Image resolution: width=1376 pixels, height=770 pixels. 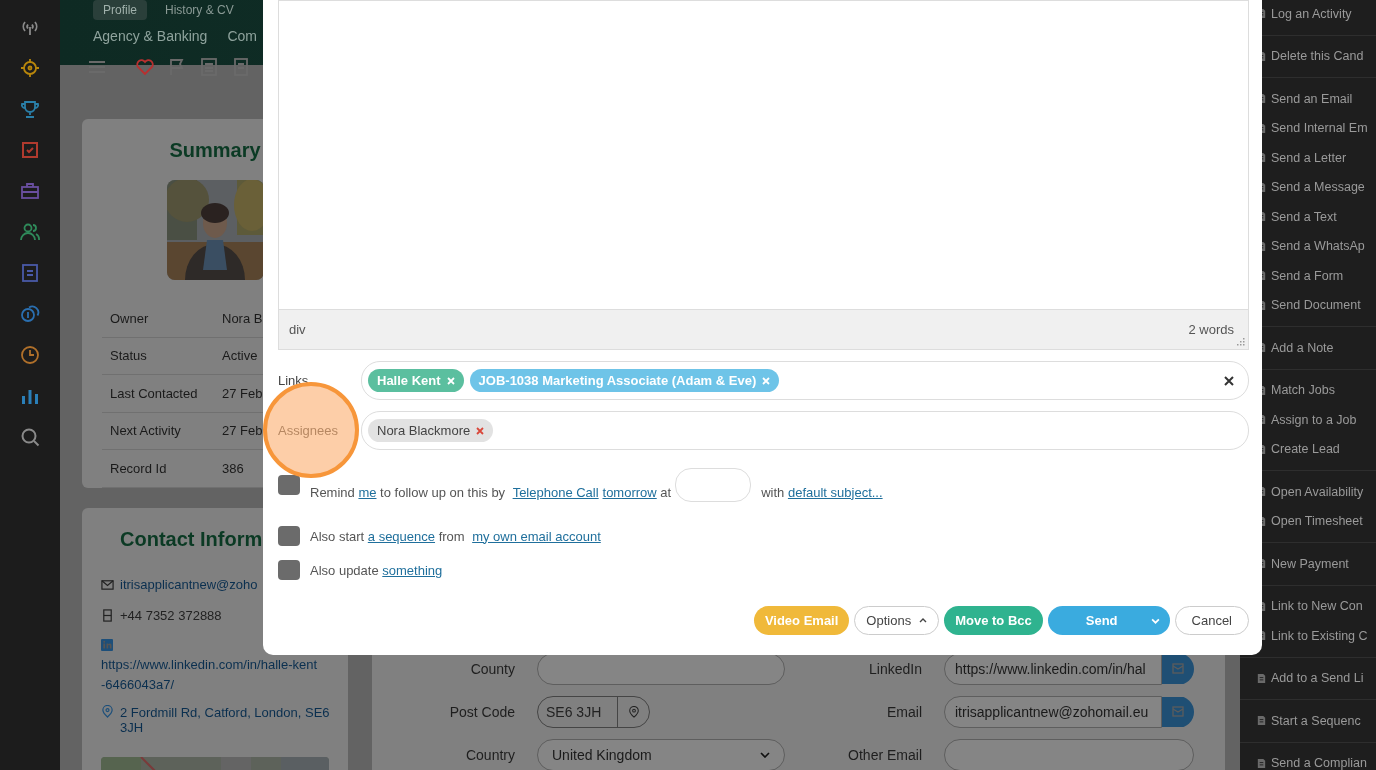 What do you see at coordinates (107, 615) in the screenshot?
I see `phone-icon` at bounding box center [107, 615].